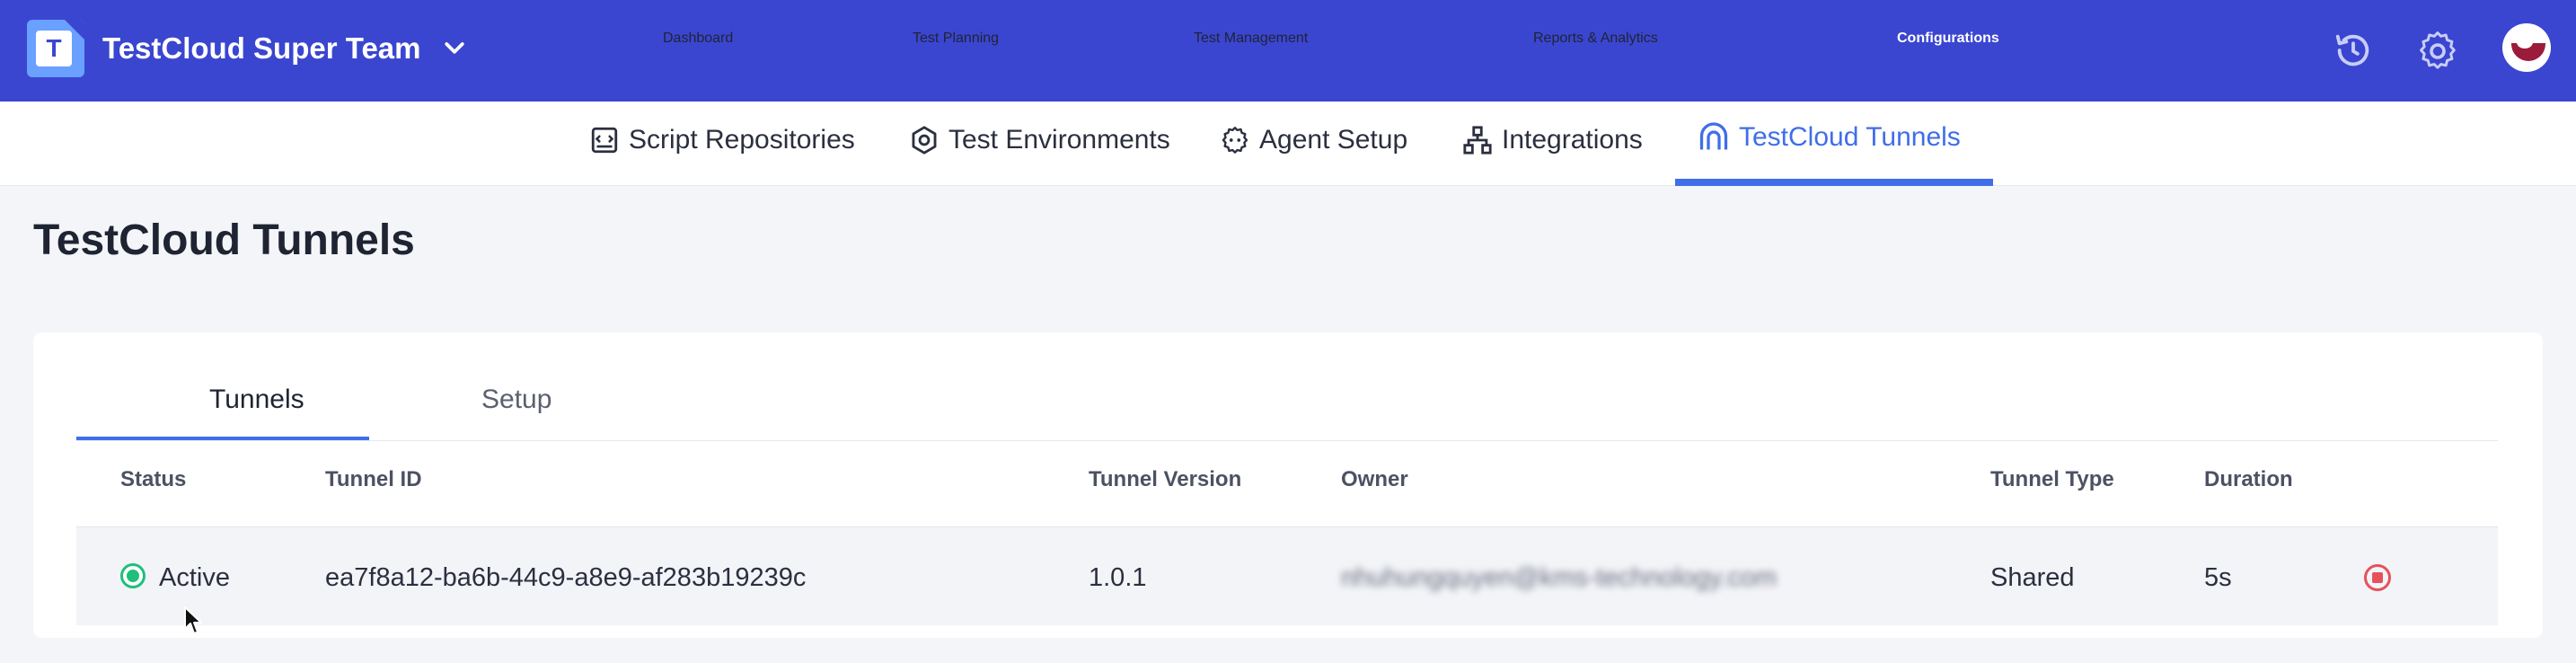 The image size is (2576, 663). Describe the element at coordinates (1713, 136) in the screenshot. I see `tunnel-icon` at that location.